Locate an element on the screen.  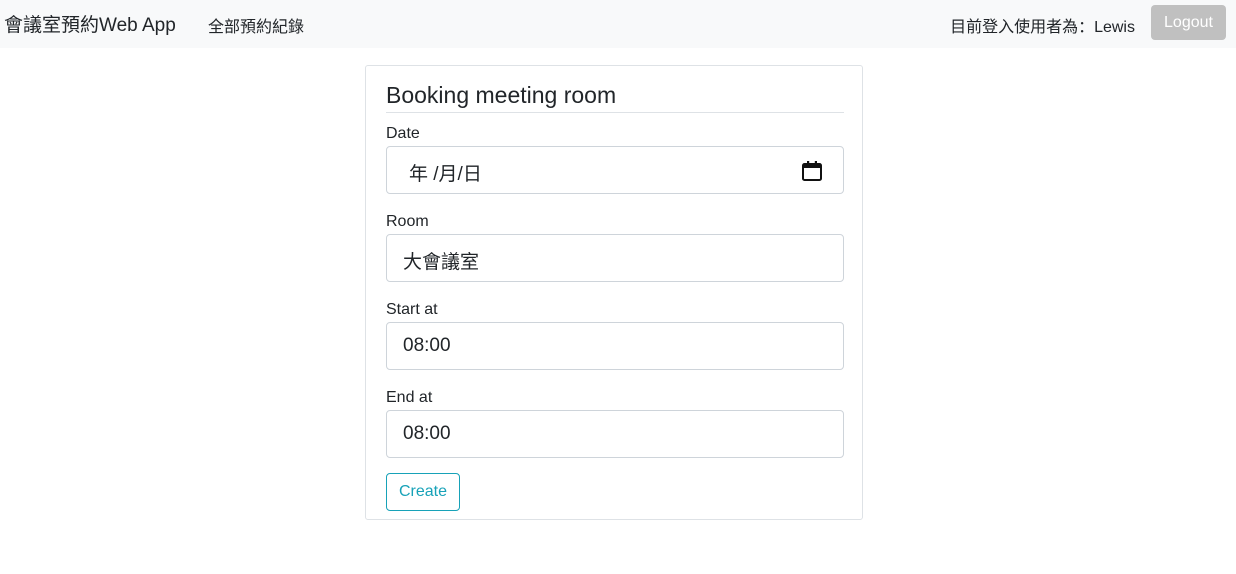
end-at-label: End at is located at coordinates (409, 397).